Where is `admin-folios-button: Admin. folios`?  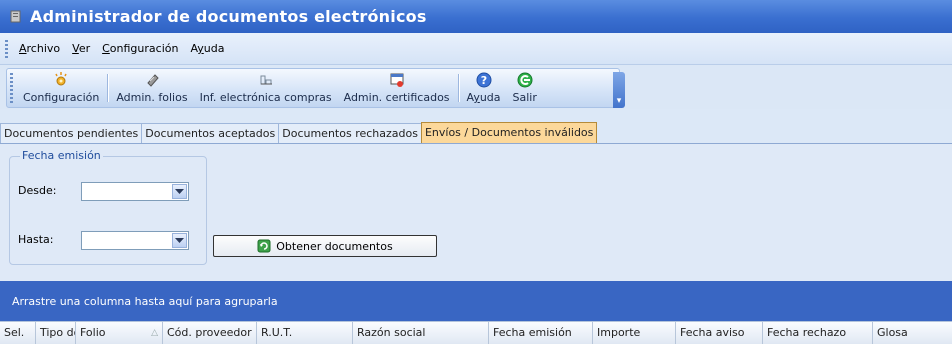 admin-folios-button: Admin. folios is located at coordinates (151, 87).